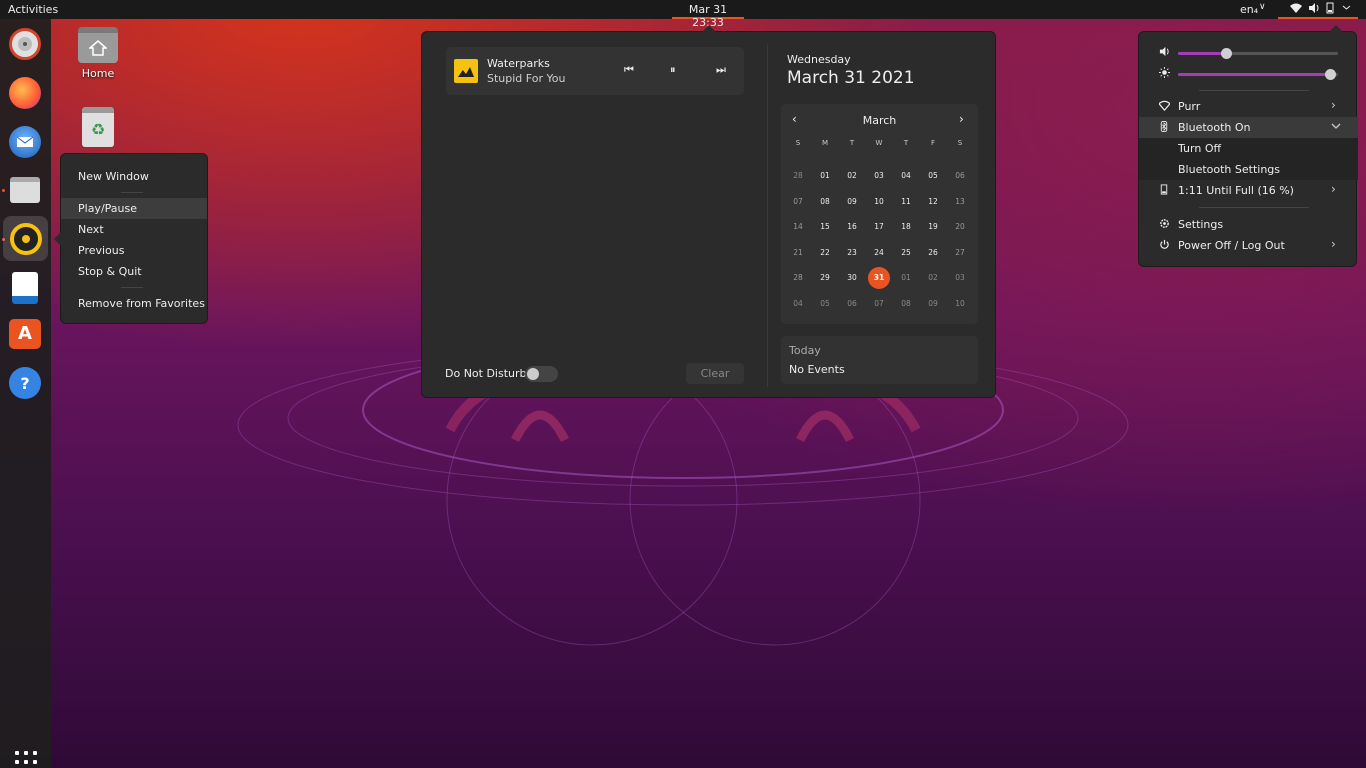  I want to click on calendar-day: 29, so click(825, 278).